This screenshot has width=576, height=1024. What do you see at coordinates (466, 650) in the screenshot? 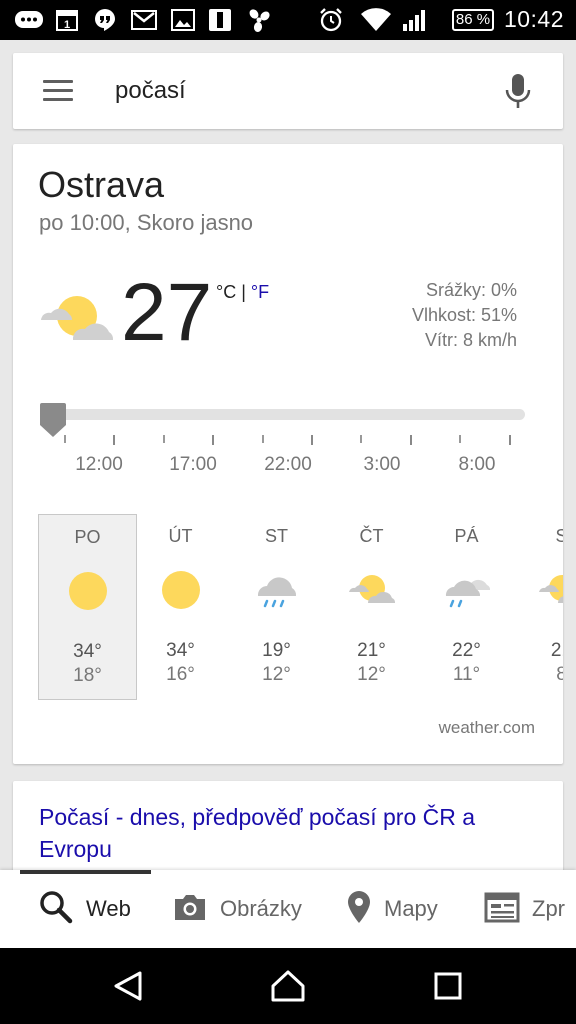
I see `day-high: 22°` at bounding box center [466, 650].